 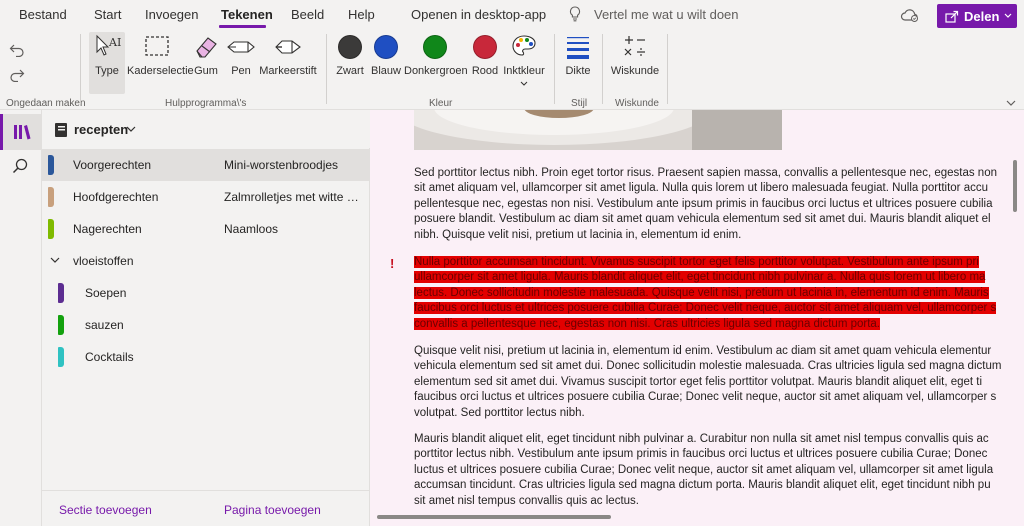 What do you see at coordinates (20, 166) in the screenshot?
I see `search-icon` at bounding box center [20, 166].